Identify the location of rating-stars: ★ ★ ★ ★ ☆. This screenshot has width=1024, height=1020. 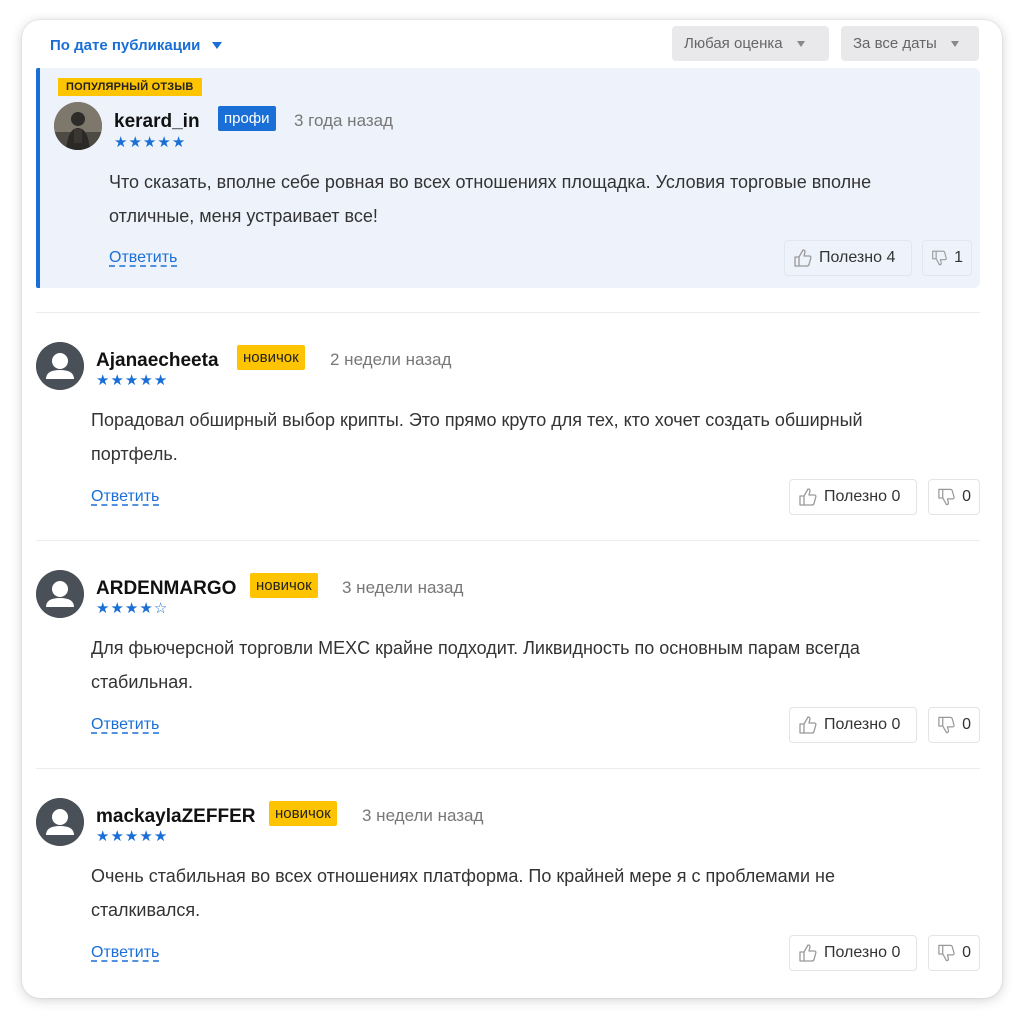
(131, 608).